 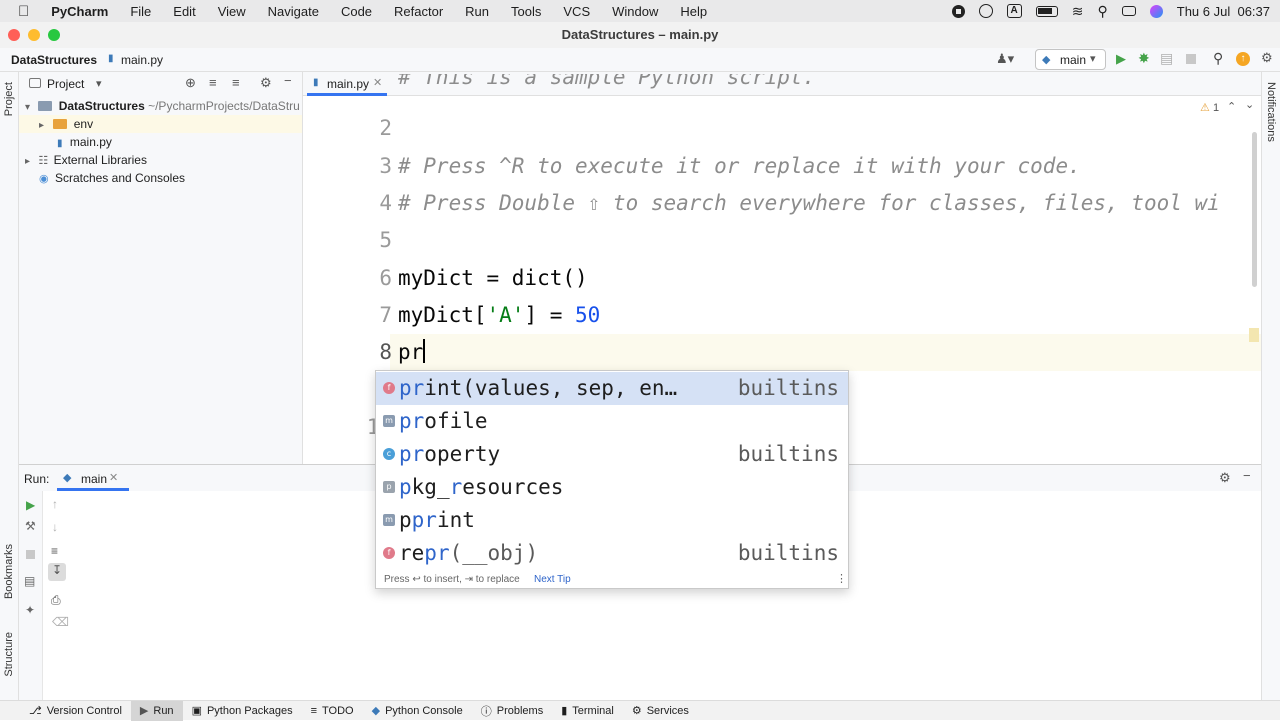 What do you see at coordinates (160, 124) in the screenshot?
I see `tree-item-env: ▸ env` at bounding box center [160, 124].